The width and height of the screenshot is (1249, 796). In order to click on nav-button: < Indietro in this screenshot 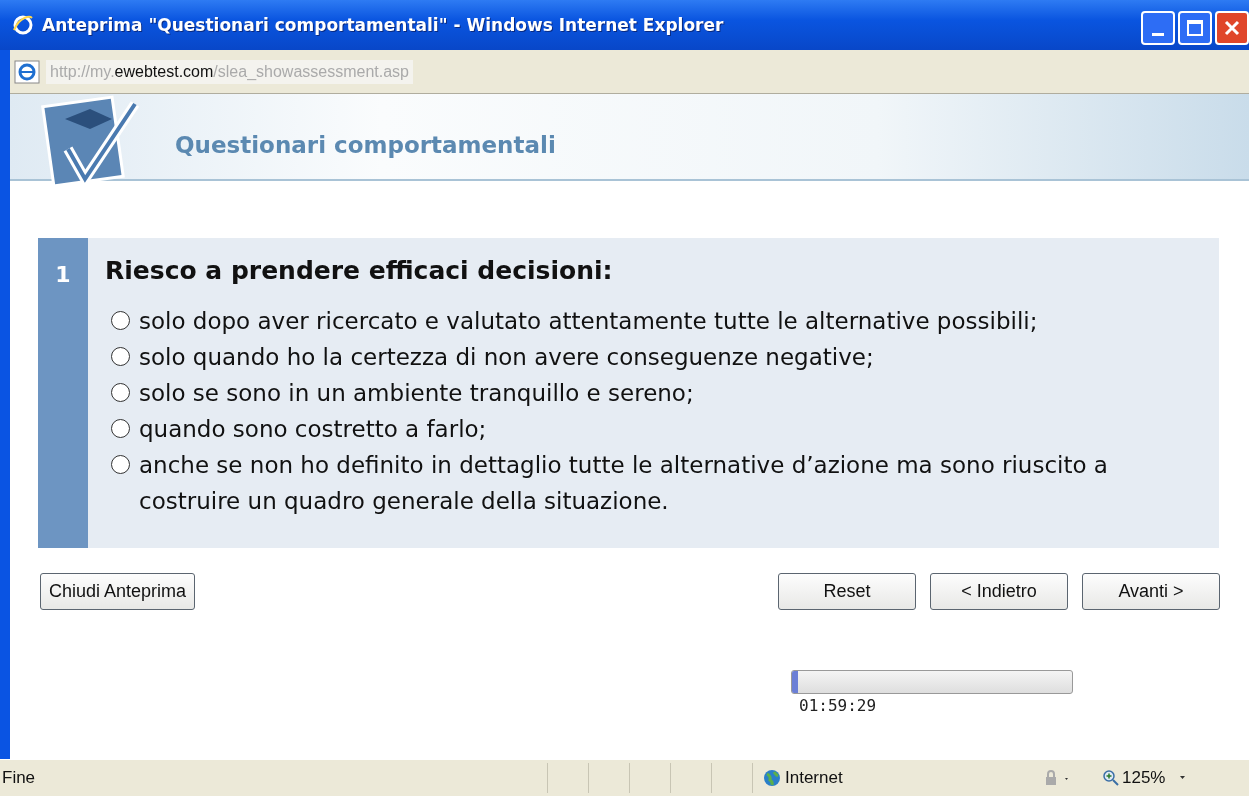, I will do `click(999, 591)`.